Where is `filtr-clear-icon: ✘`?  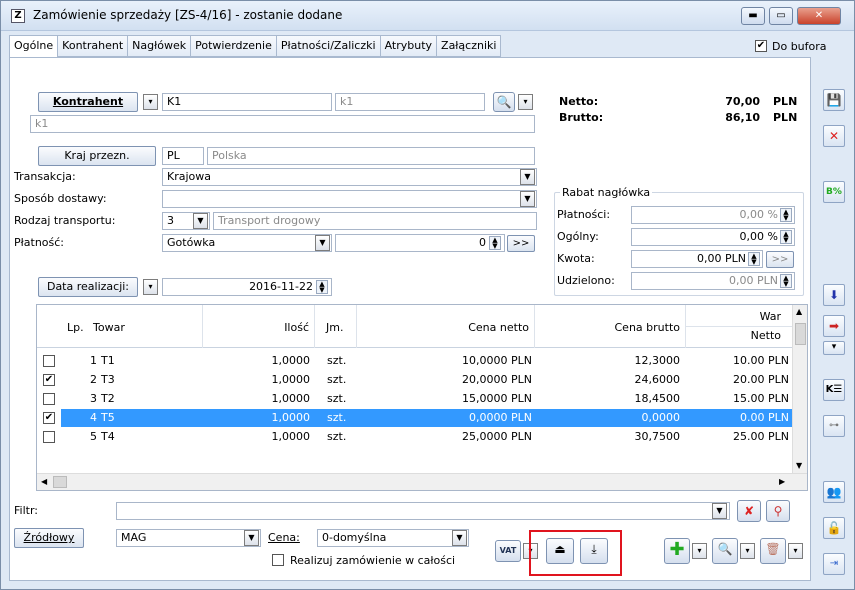 filtr-clear-icon: ✘ is located at coordinates (749, 511).